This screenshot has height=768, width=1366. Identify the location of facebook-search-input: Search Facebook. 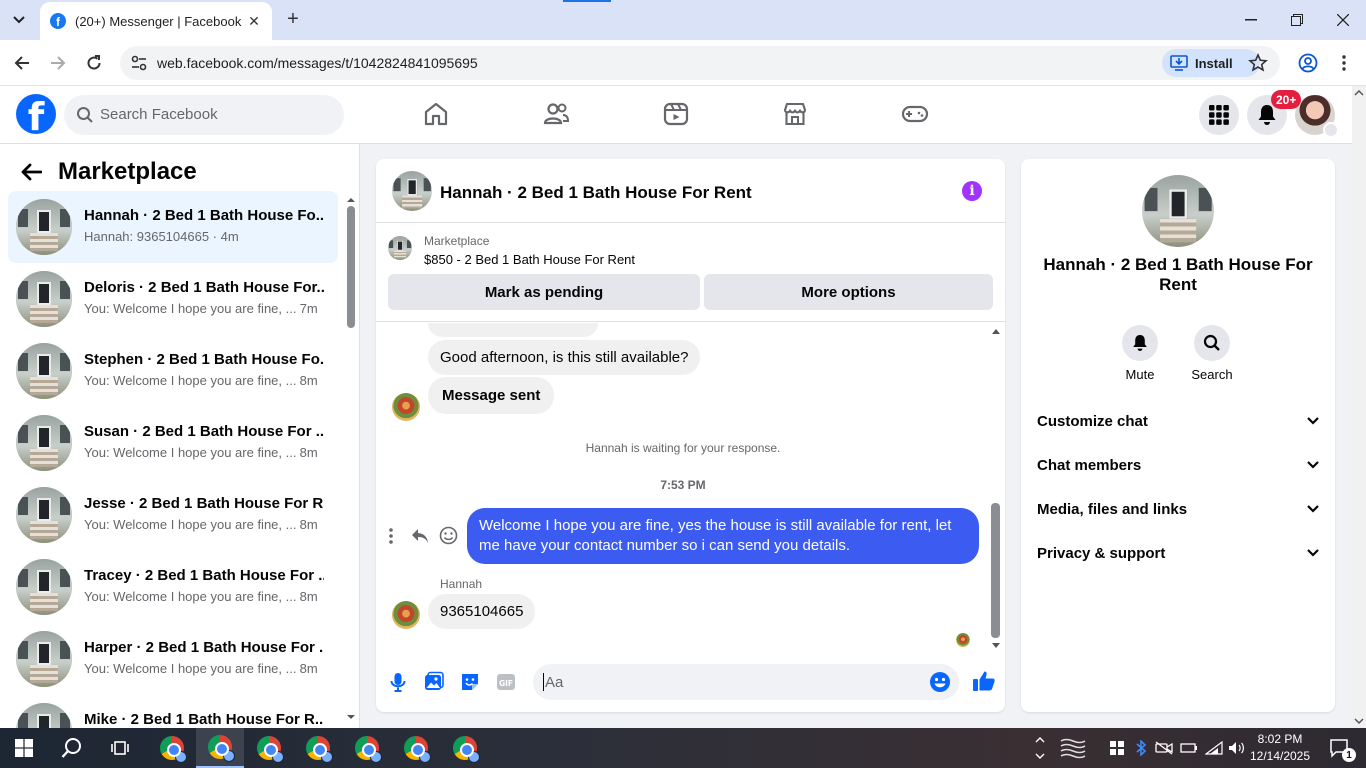
(204, 115).